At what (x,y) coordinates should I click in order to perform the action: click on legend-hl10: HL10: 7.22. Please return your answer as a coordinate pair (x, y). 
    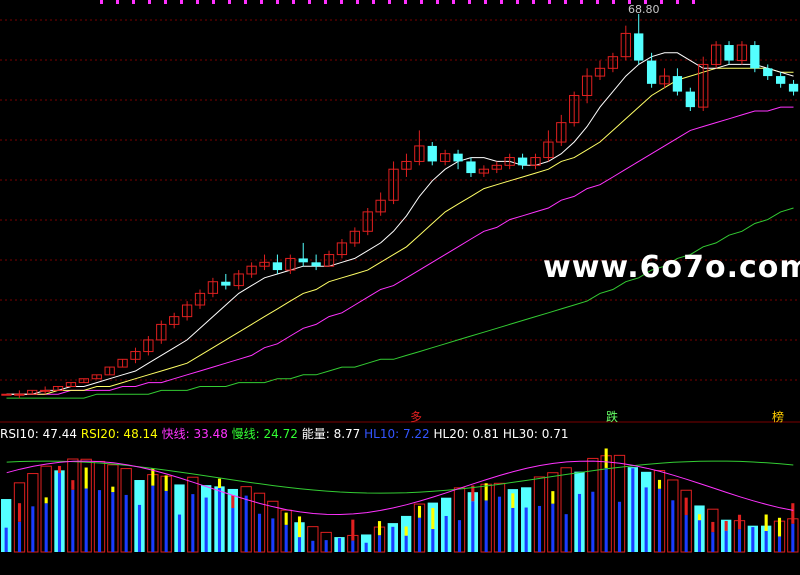
    Looking at the image, I should click on (397, 434).